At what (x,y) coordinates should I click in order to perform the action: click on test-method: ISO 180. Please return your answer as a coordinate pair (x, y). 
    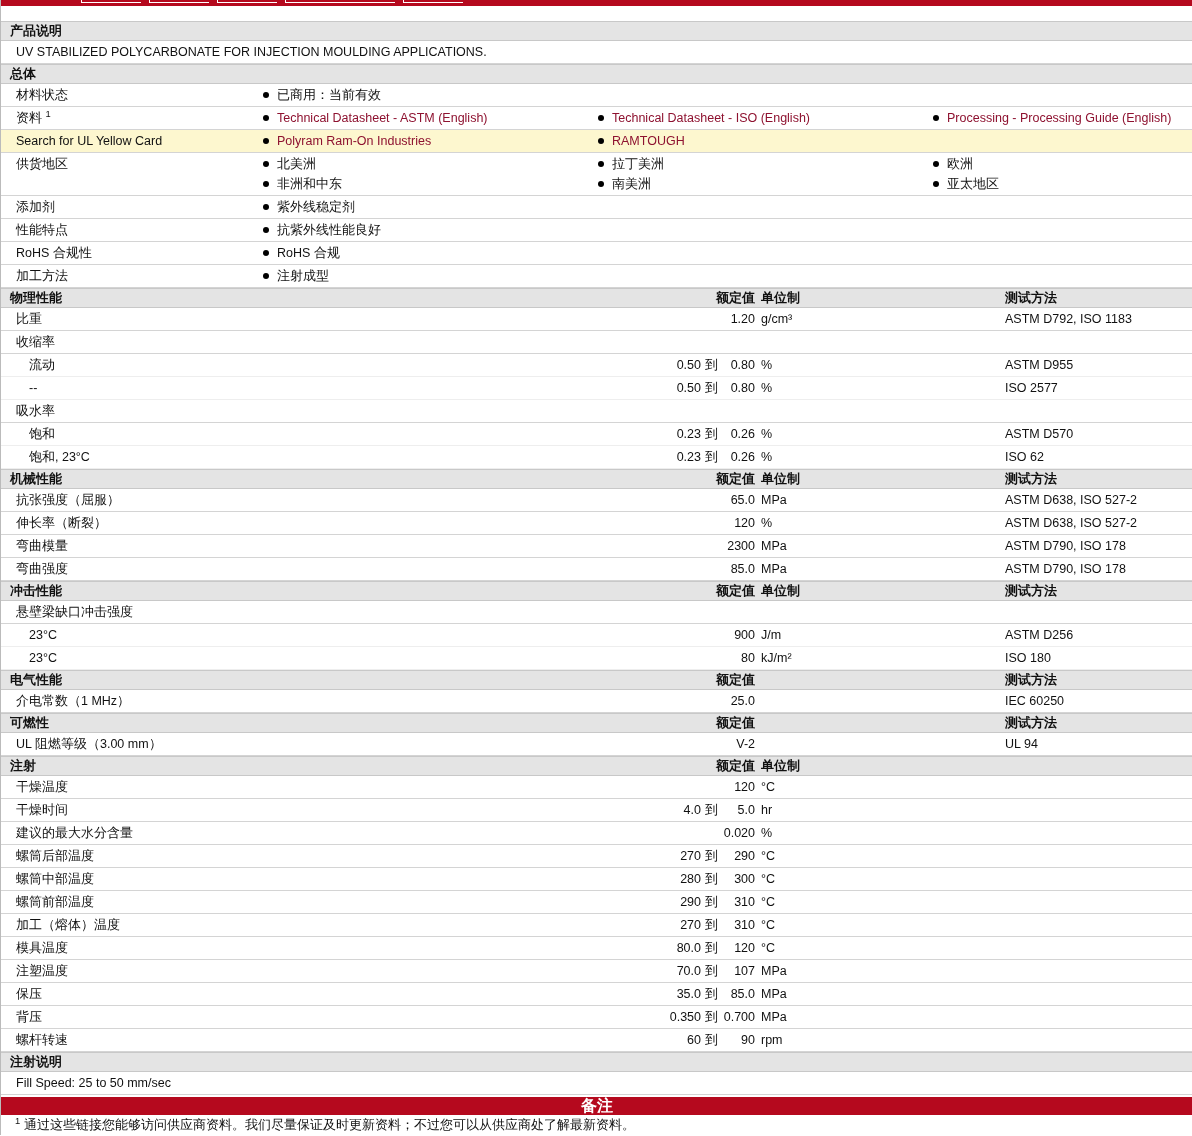
    Looking at the image, I should click on (1028, 658).